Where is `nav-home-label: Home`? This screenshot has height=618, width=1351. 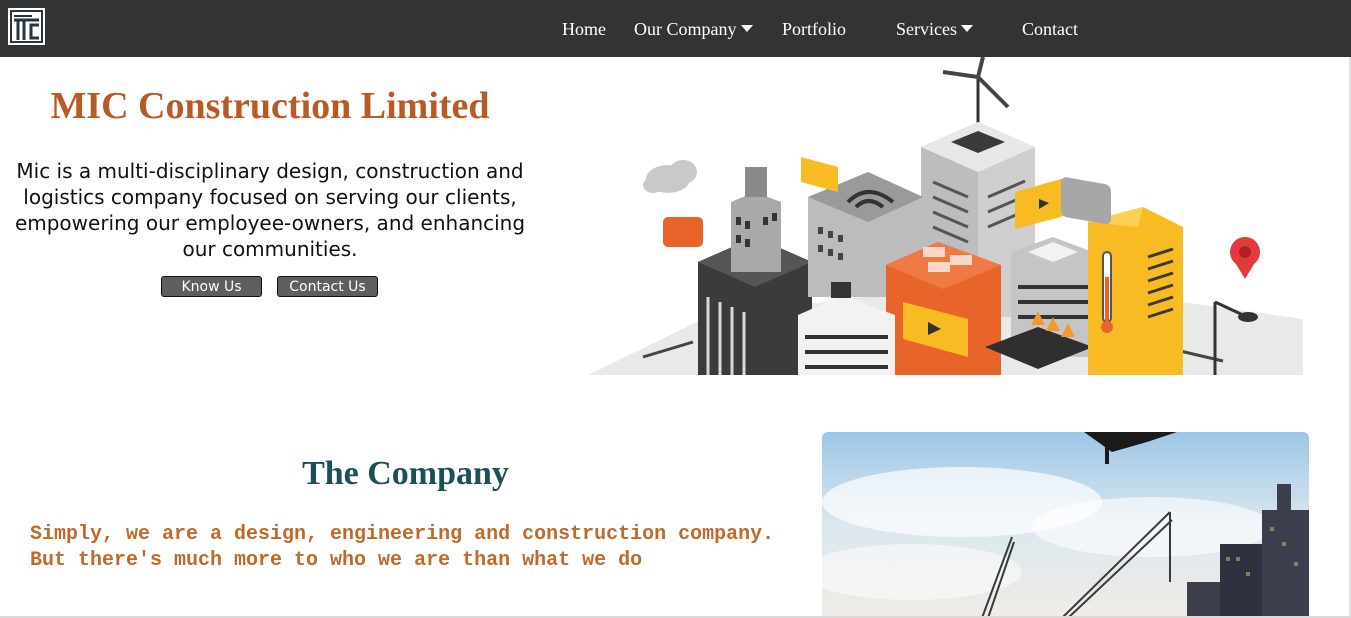
nav-home-label: Home is located at coordinates (584, 29).